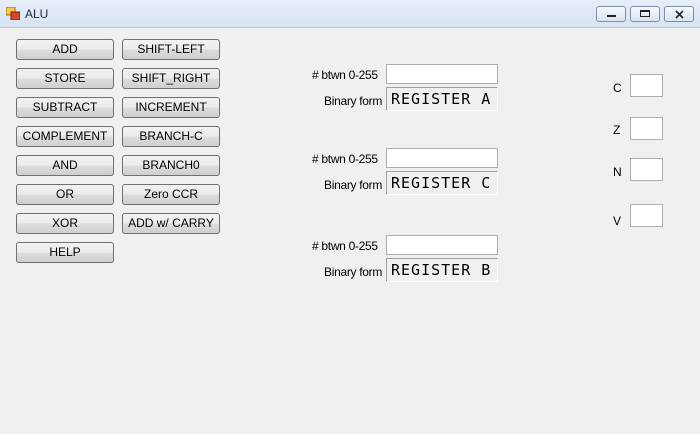 This screenshot has height=434, width=700. I want to click on help-button: HELP, so click(65, 252).